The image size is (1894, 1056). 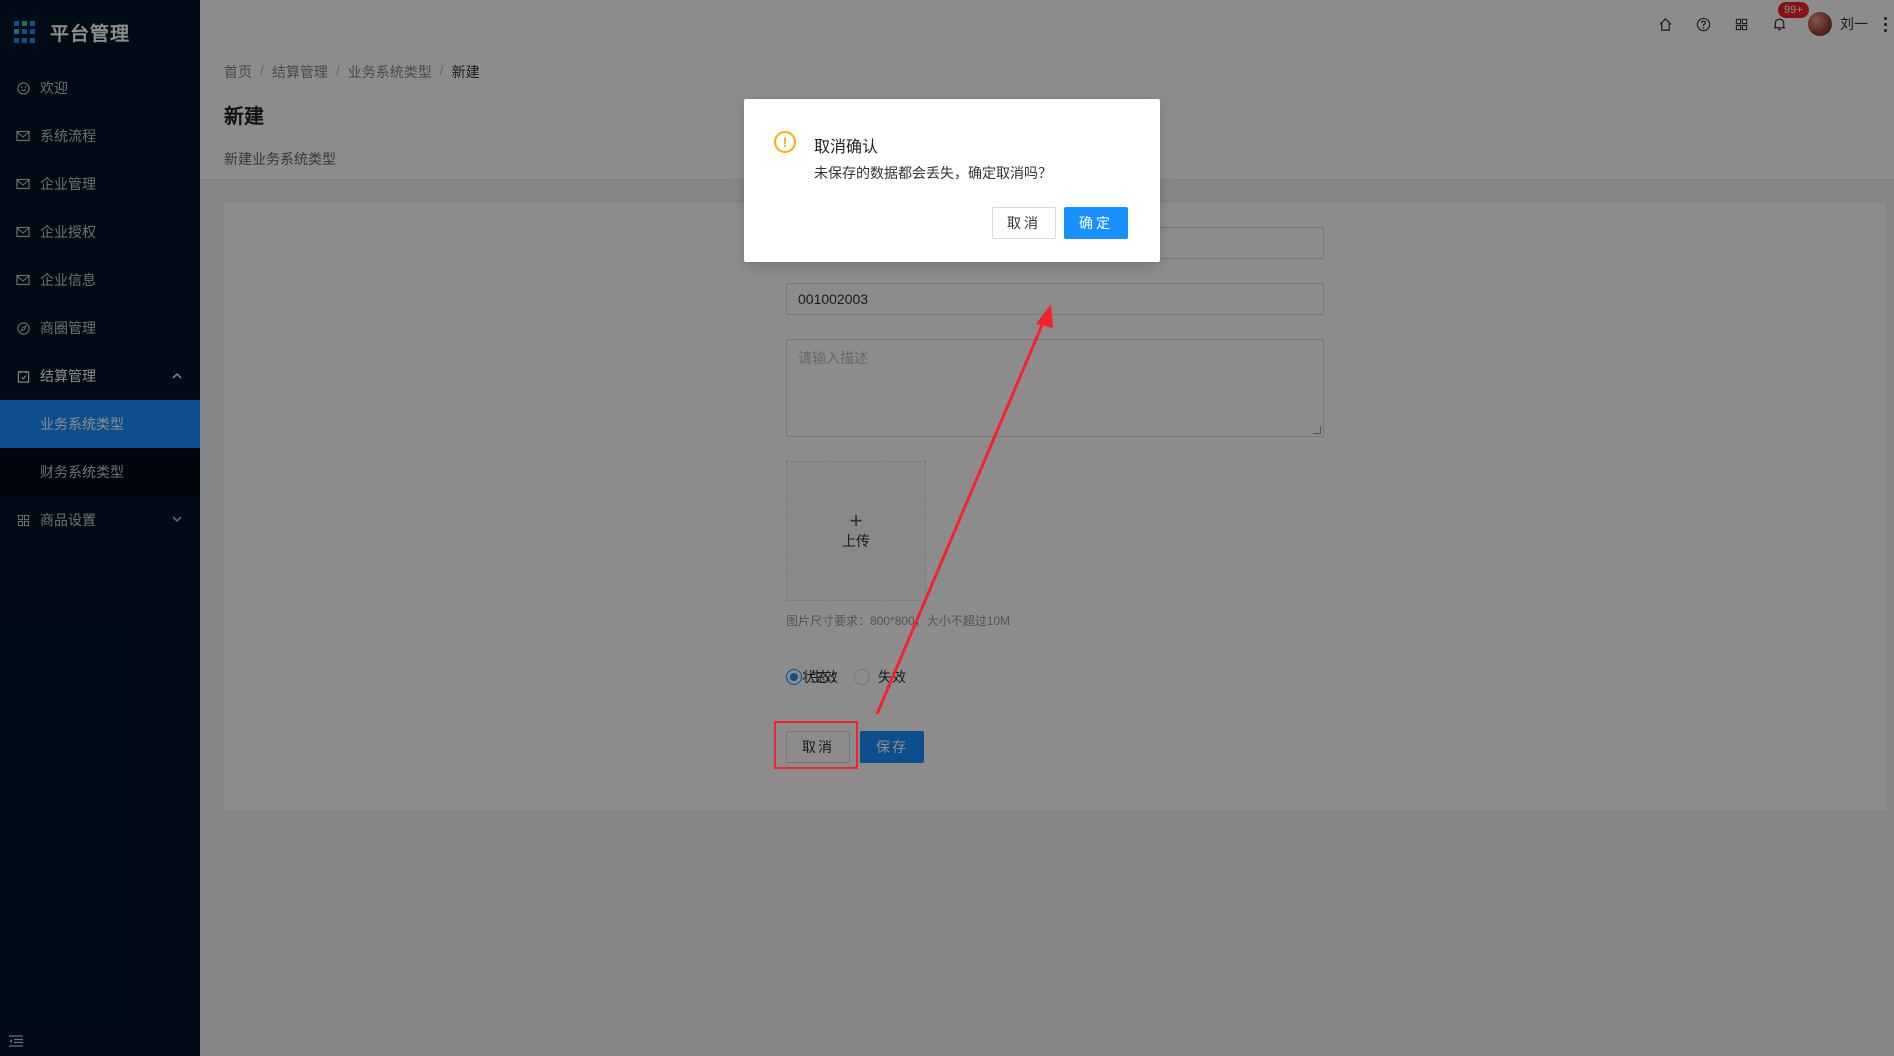 I want to click on confirm-modal: ! 取消确认 未保存的数据都会丢失，确定取消吗？ 取消 确定, so click(x=952, y=180).